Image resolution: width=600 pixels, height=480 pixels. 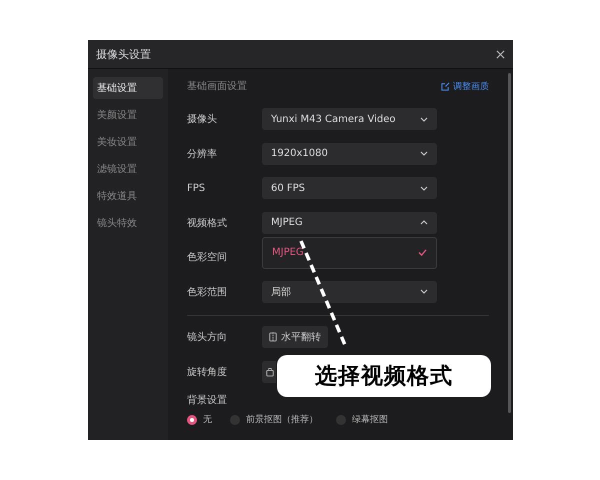 I want to click on flip-icon, so click(x=273, y=337).